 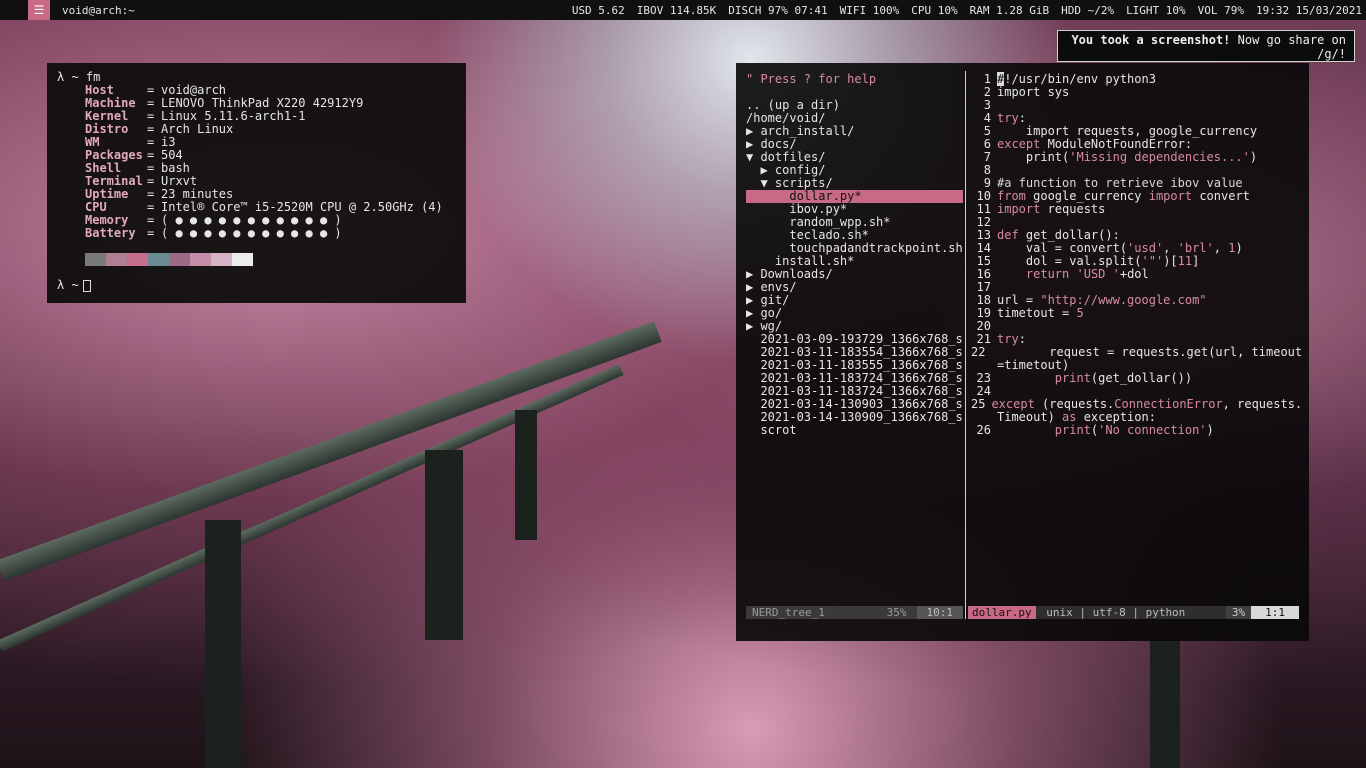 What do you see at coordinates (1133, 612) in the screenshot?
I see `editor-statusline: dollar.py unix | utf-8 | python 3% 1:1` at bounding box center [1133, 612].